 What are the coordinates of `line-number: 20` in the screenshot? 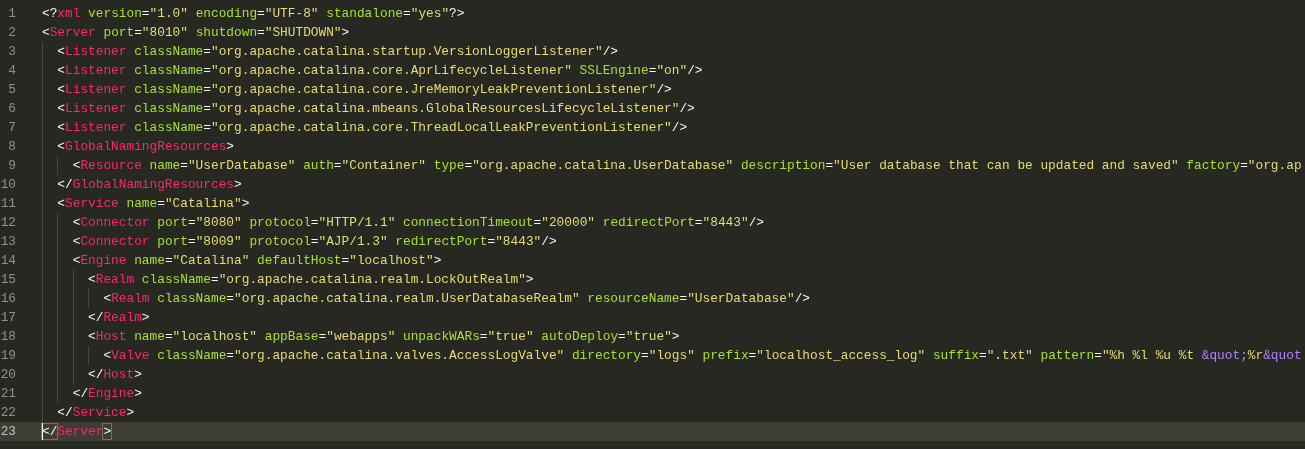 It's located at (8, 375).